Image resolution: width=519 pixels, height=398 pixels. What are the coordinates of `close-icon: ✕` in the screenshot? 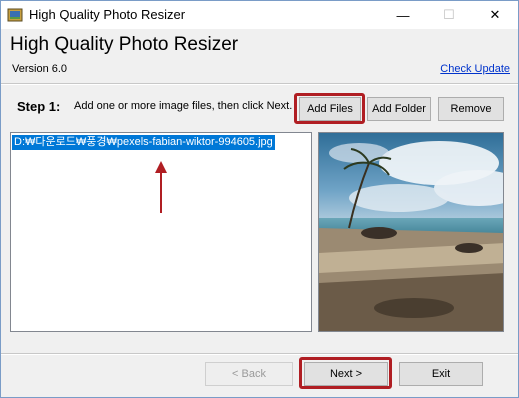 It's located at (495, 14).